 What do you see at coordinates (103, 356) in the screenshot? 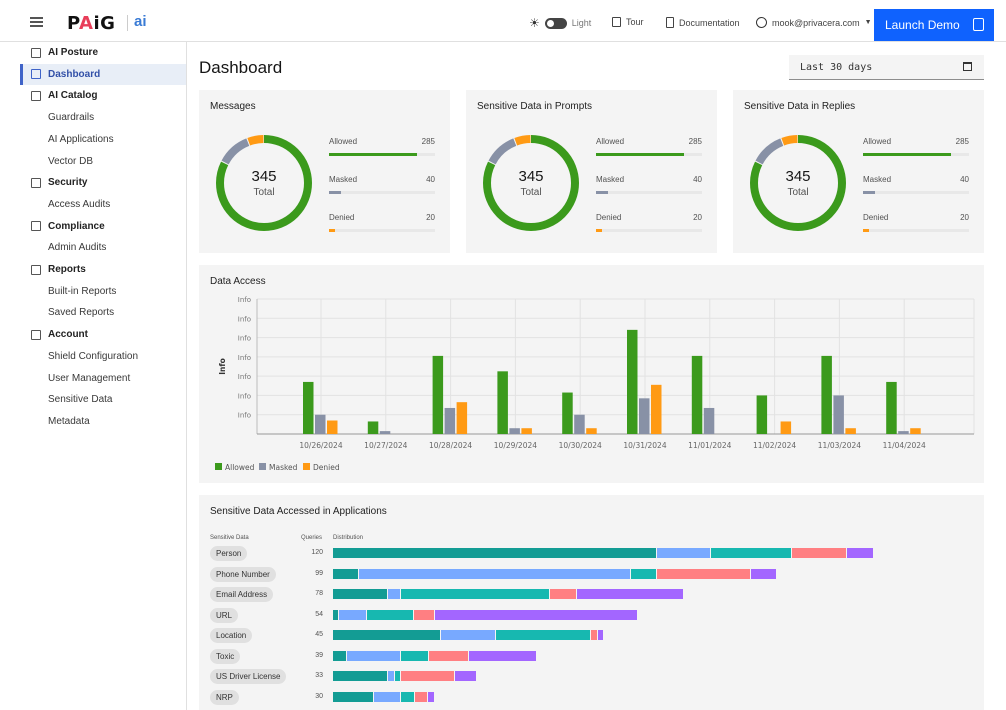
I see `sidebar-item-shield-configuration: Shield Configuration` at bounding box center [103, 356].